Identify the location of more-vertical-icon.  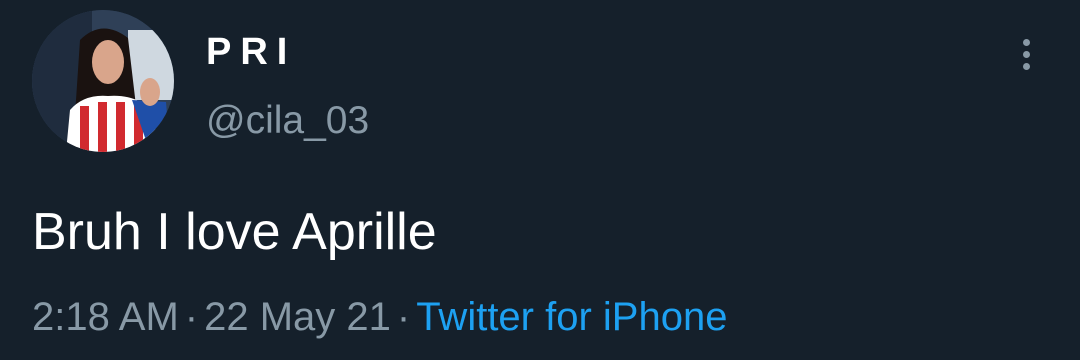
(1026, 42).